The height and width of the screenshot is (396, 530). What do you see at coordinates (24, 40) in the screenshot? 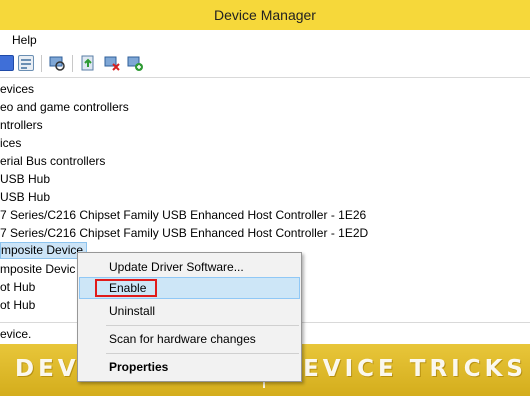
I see `menu-help: Help` at bounding box center [24, 40].